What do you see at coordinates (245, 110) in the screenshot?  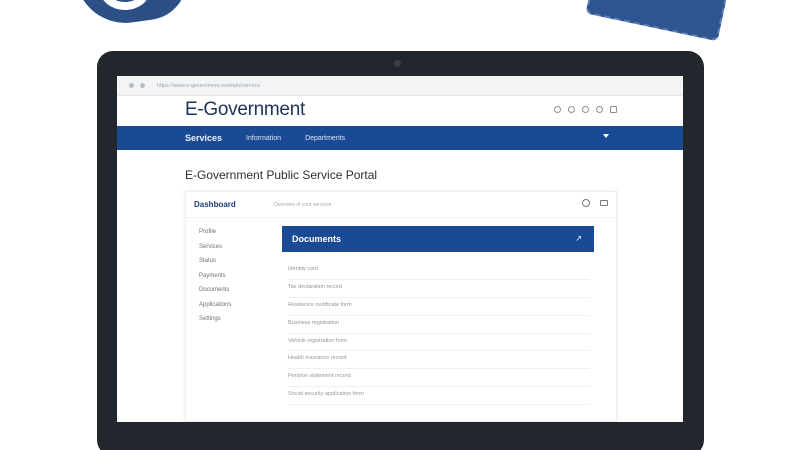 I see `site-title: E-Government` at bounding box center [245, 110].